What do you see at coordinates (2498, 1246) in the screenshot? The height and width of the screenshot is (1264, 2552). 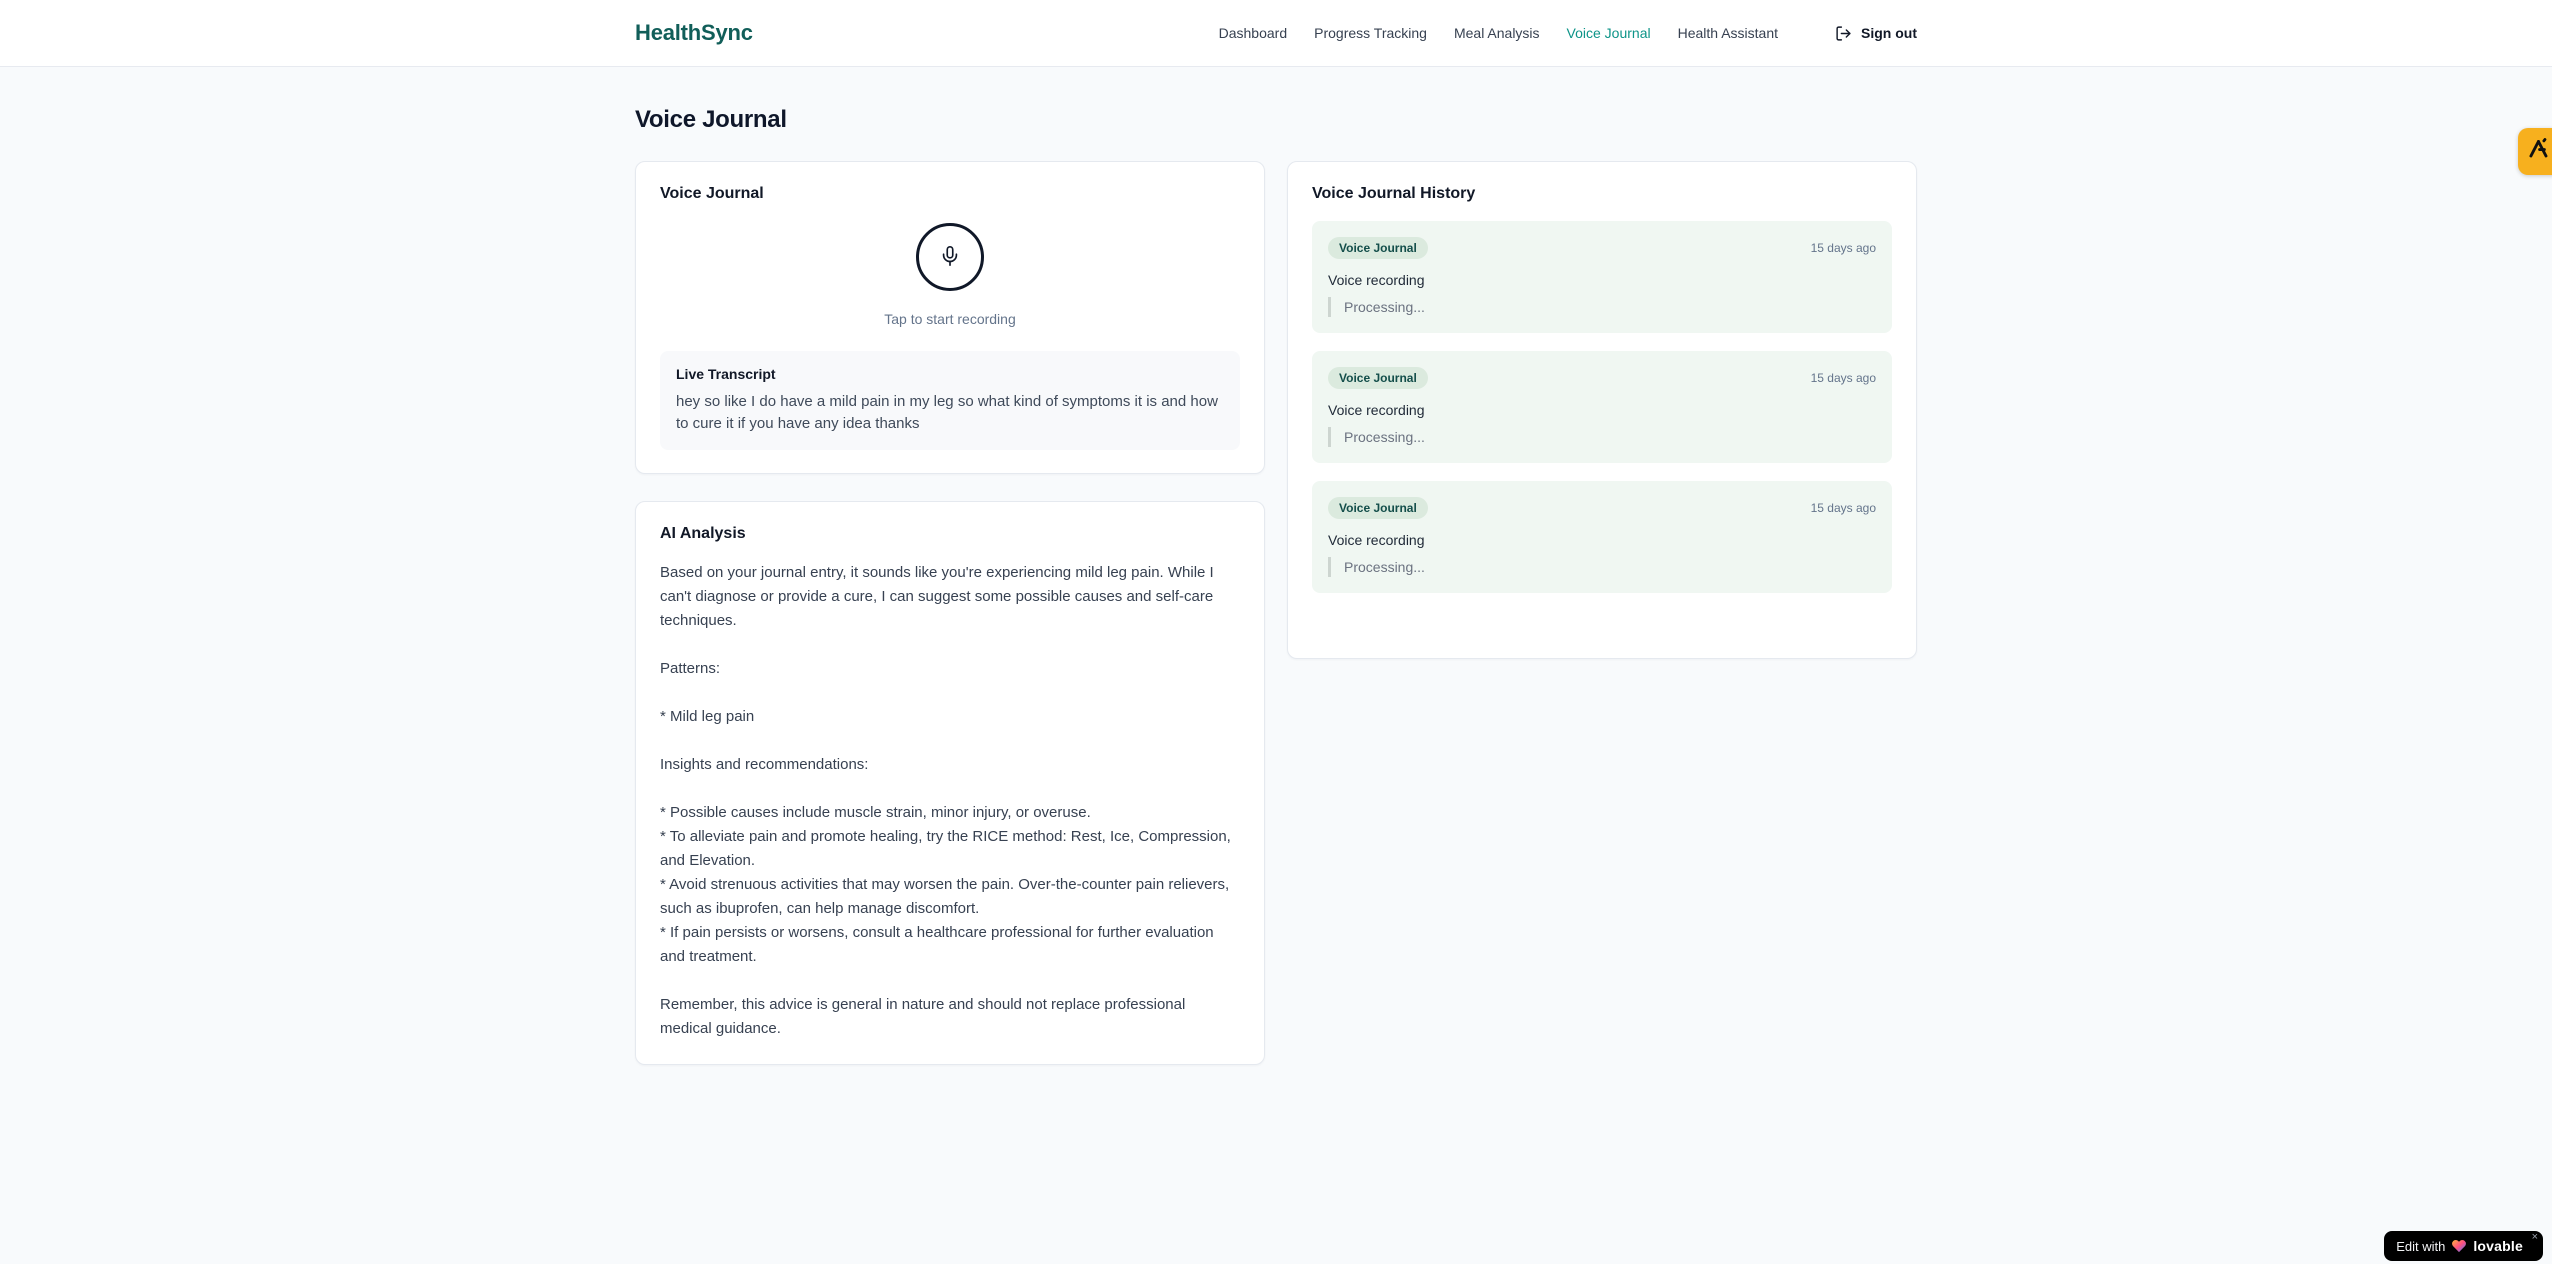 I see `lovable-brand-label: lovable` at bounding box center [2498, 1246].